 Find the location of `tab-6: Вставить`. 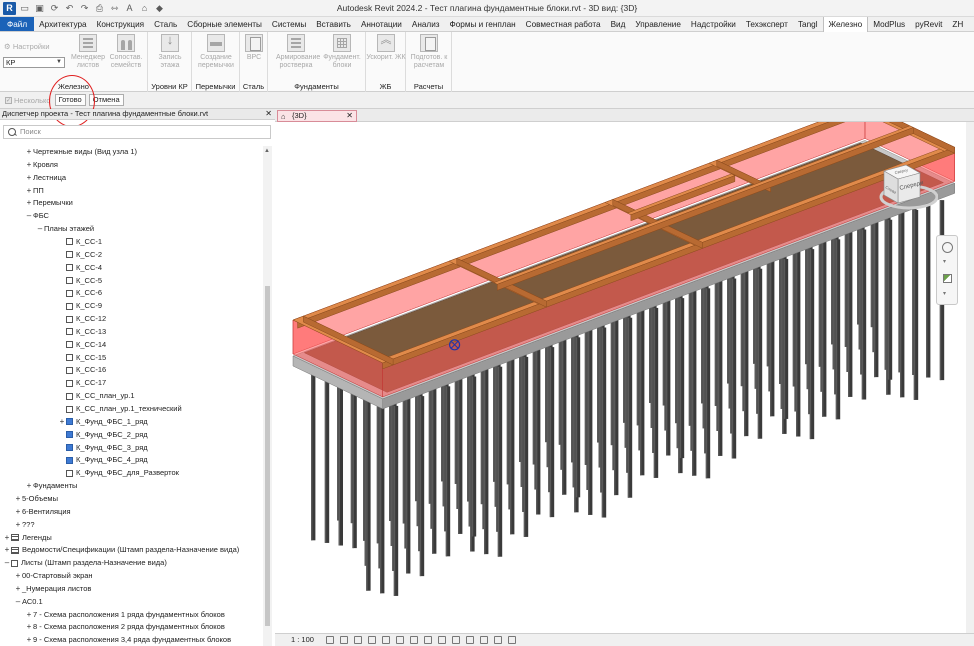

tab-6: Вставить is located at coordinates (333, 24).